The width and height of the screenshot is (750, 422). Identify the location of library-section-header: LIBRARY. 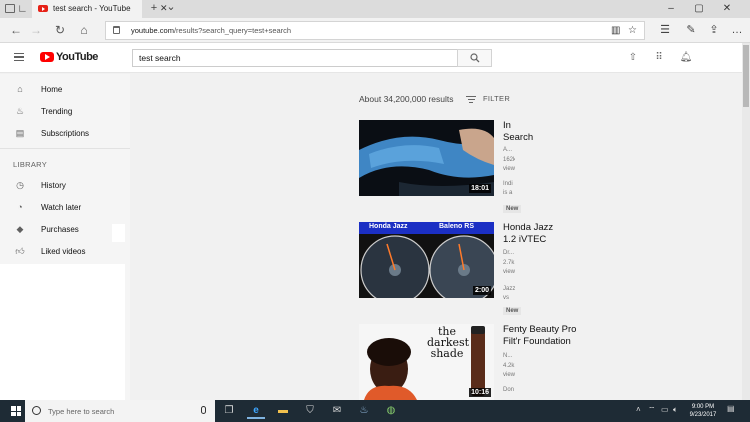
(30, 164).